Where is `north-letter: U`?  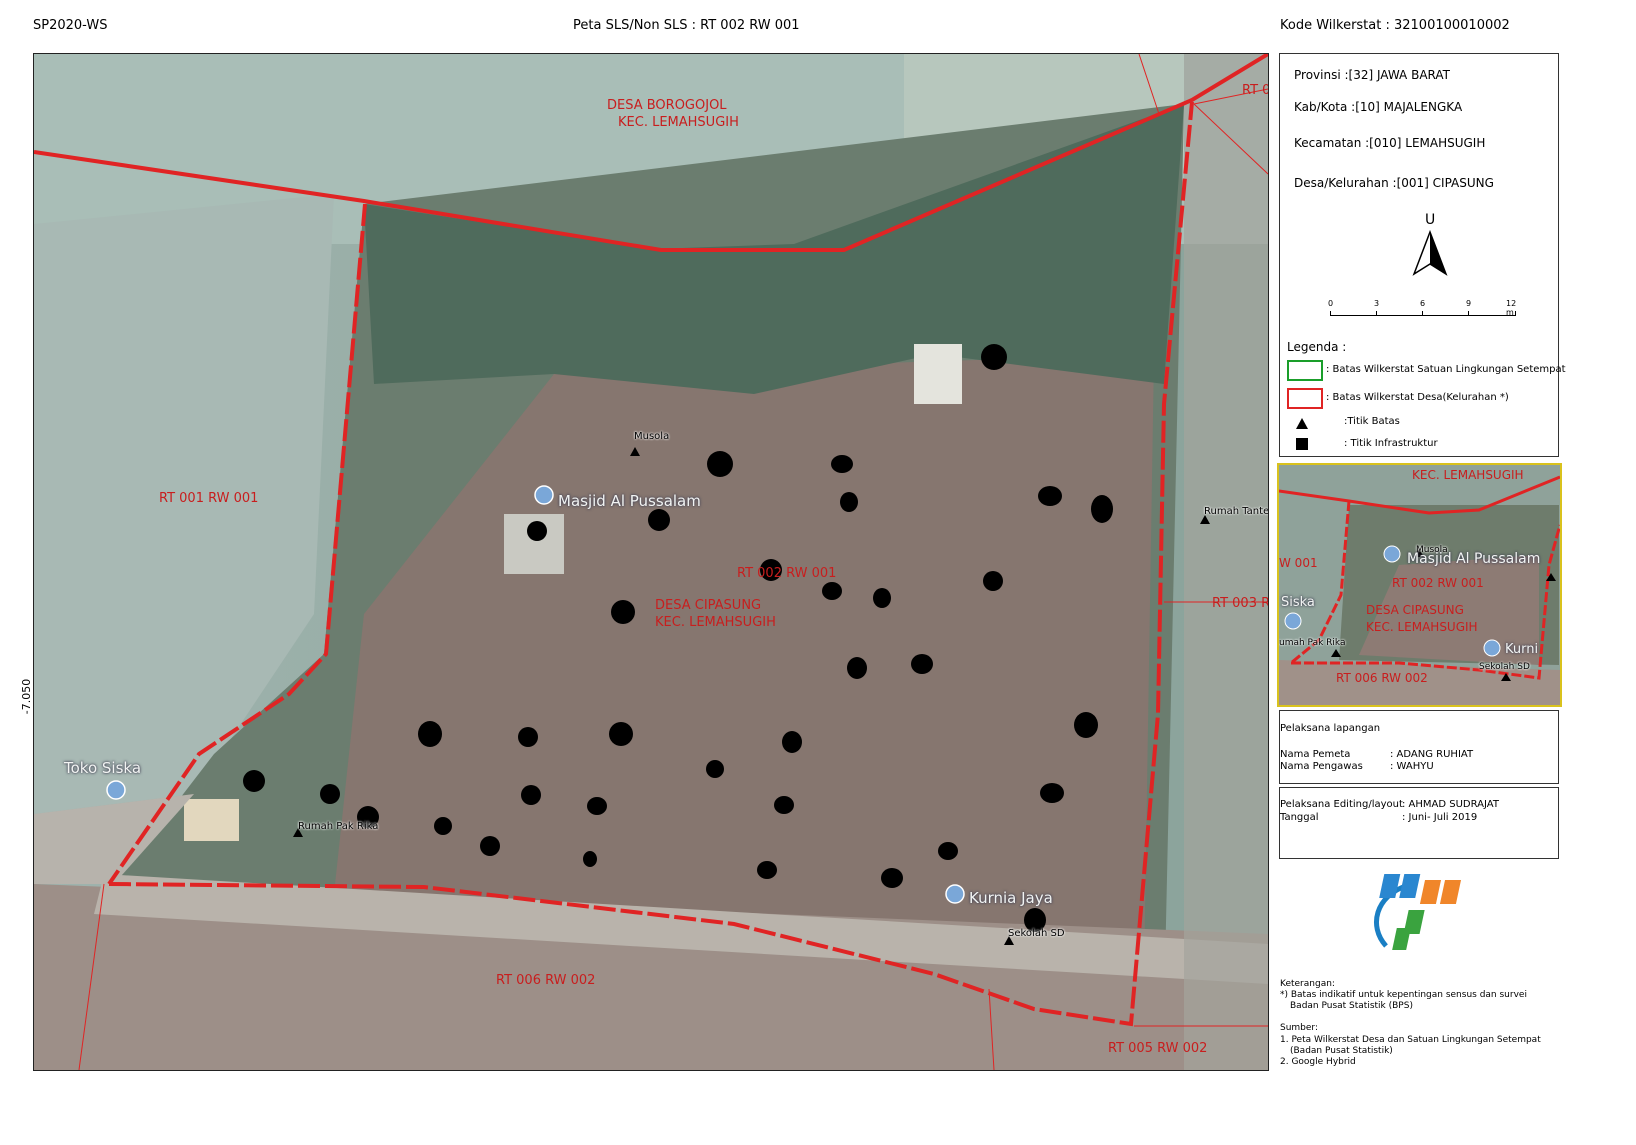
north-letter: U is located at coordinates (1430, 220).